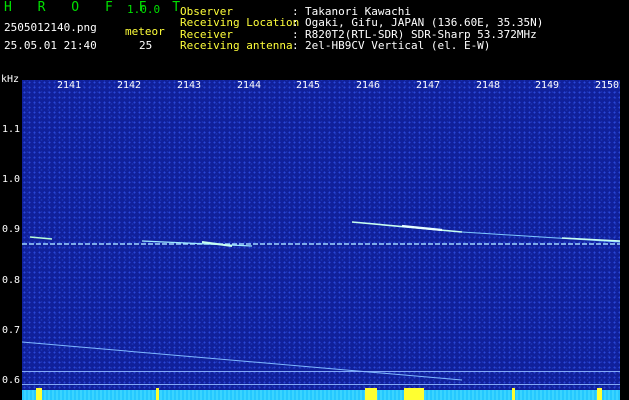 The image size is (629, 400). Describe the element at coordinates (11, 237) in the screenshot. I see `y-axis: kHz 1.1 1.0 0.9 0.8 0.7 0.6` at that location.